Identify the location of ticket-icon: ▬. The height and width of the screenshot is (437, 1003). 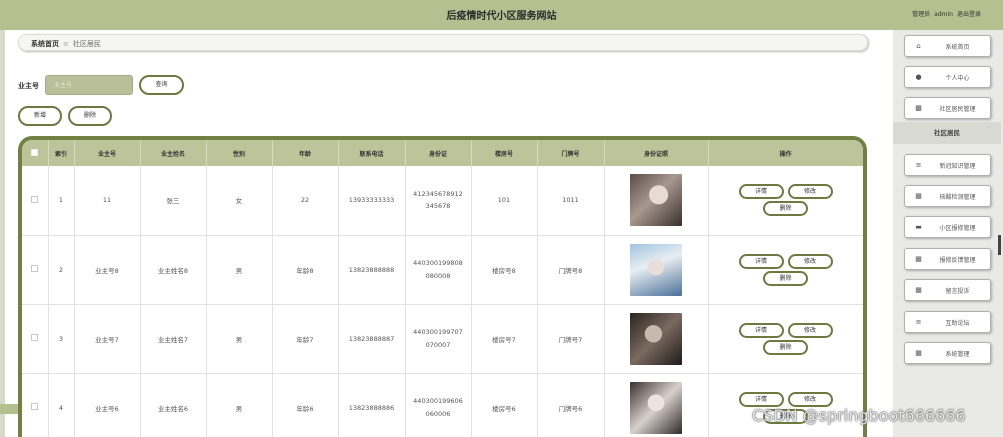
(918, 227).